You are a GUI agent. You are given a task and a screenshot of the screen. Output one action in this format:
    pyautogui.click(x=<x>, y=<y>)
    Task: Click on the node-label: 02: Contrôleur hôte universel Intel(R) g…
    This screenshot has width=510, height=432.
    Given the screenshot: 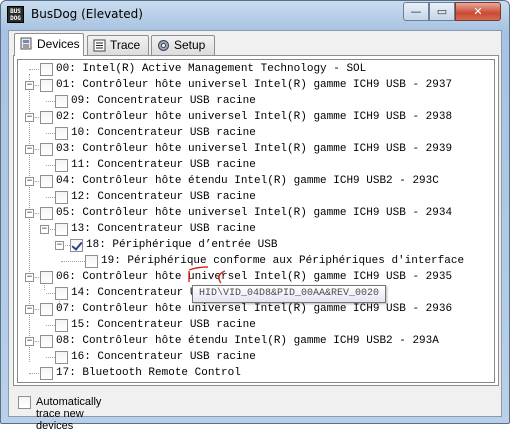 What is the action you would take?
    pyautogui.click(x=254, y=117)
    